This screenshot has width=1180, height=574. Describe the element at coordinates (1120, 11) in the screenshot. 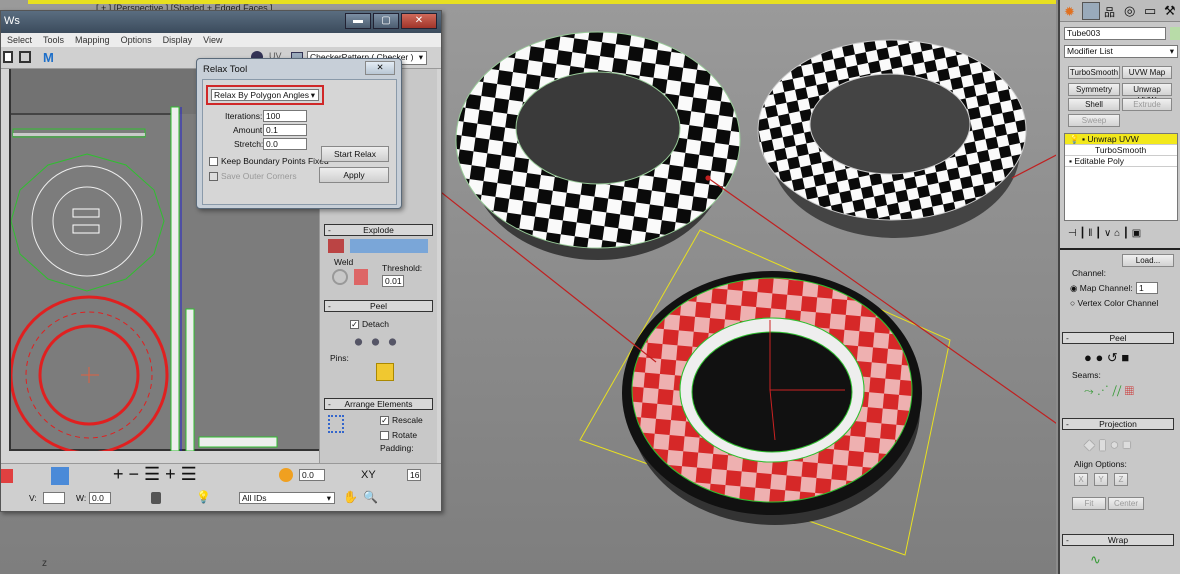

I see `command-panel-tabs: ✹ 品 ◎ ▭ ⚒` at that location.